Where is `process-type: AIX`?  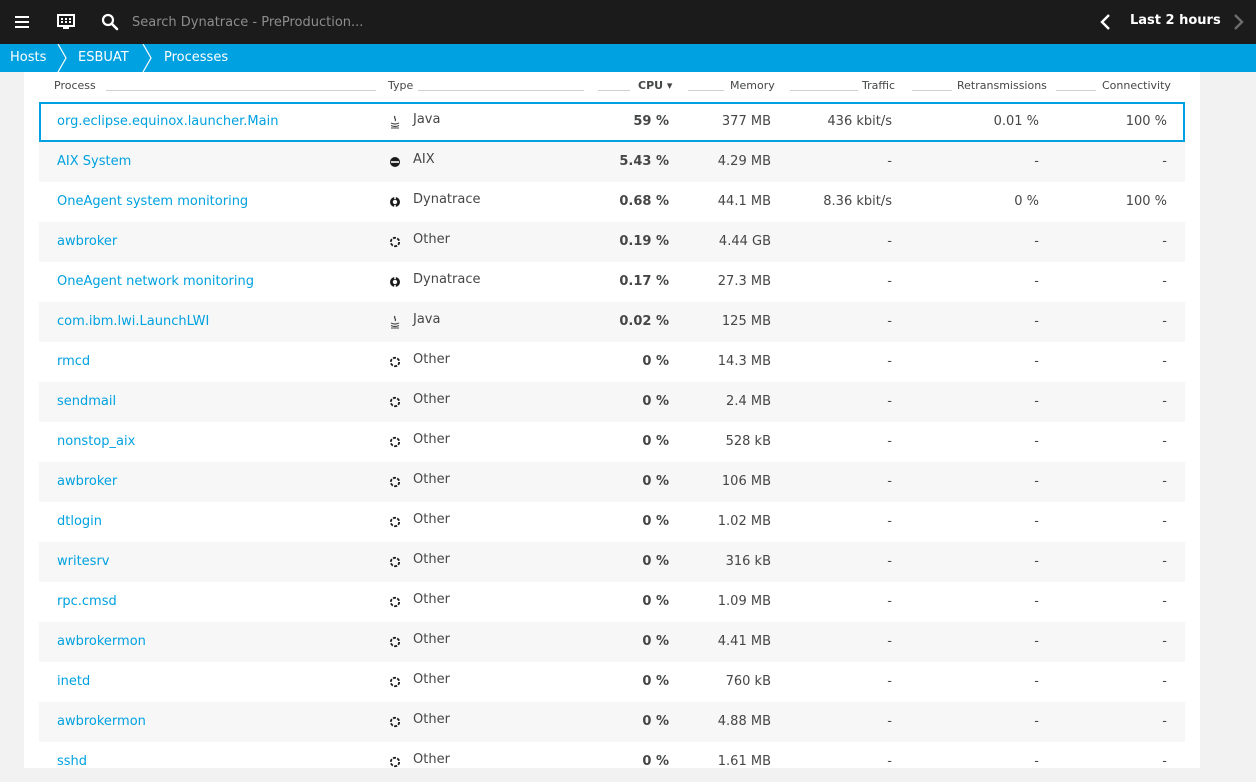 process-type: AIX is located at coordinates (424, 159).